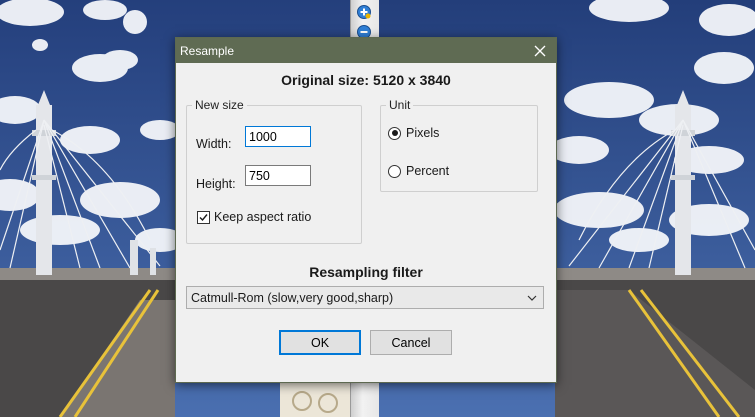 The image size is (755, 417). I want to click on unit-option-label: Percent, so click(428, 171).